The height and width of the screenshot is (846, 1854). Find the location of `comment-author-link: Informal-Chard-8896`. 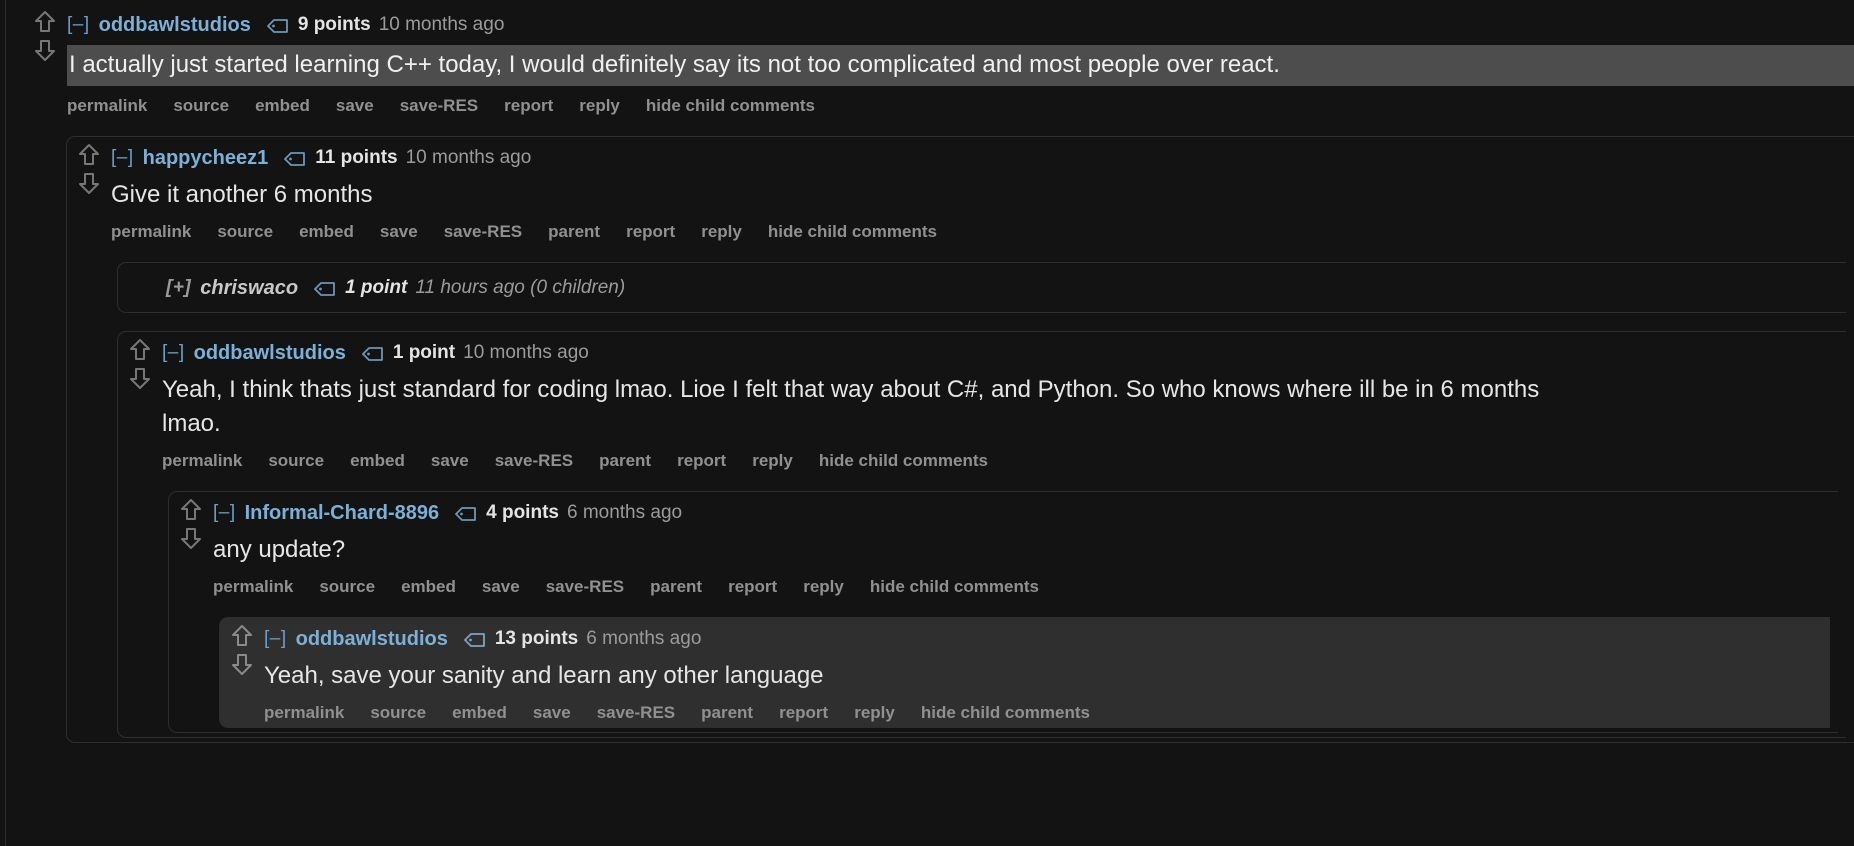

comment-author-link: Informal-Chard-8896 is located at coordinates (342, 513).